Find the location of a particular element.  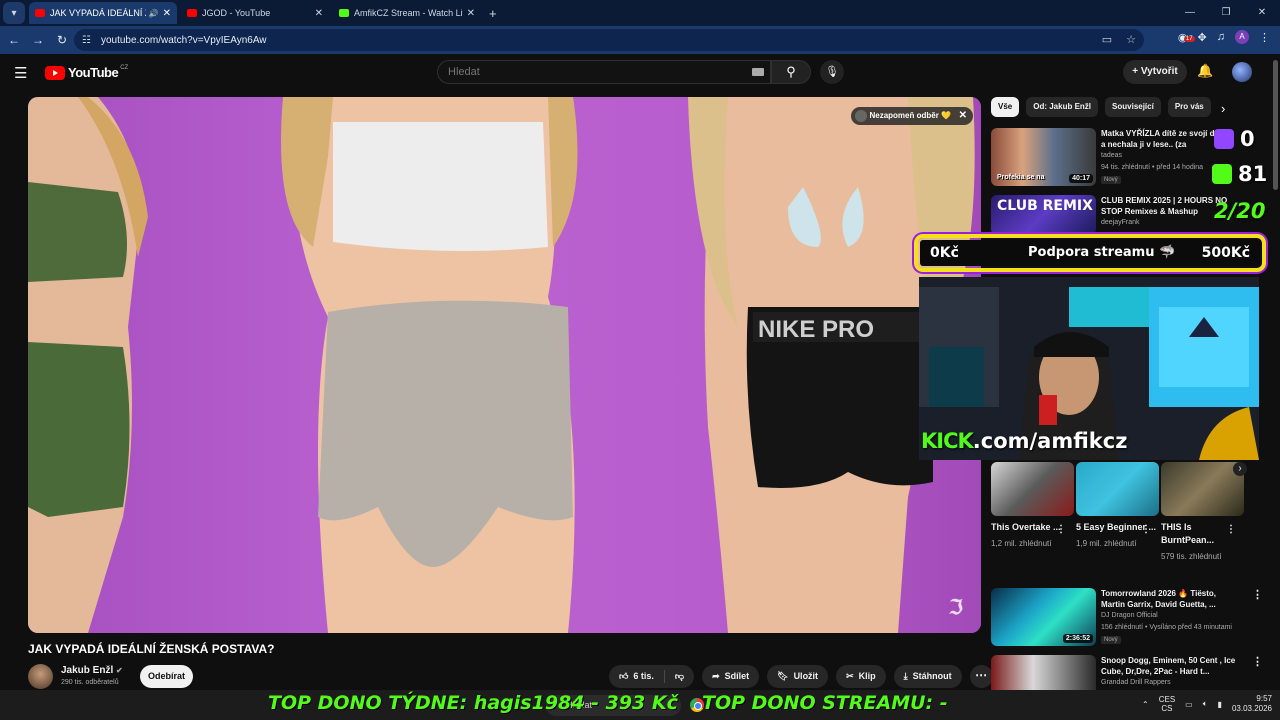

kick-icon is located at coordinates (1222, 174).